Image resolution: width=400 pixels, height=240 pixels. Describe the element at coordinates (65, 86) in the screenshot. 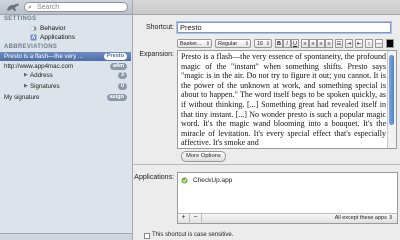

I see `abbreviation-group-signatures: ▶ Signatures 0` at that location.